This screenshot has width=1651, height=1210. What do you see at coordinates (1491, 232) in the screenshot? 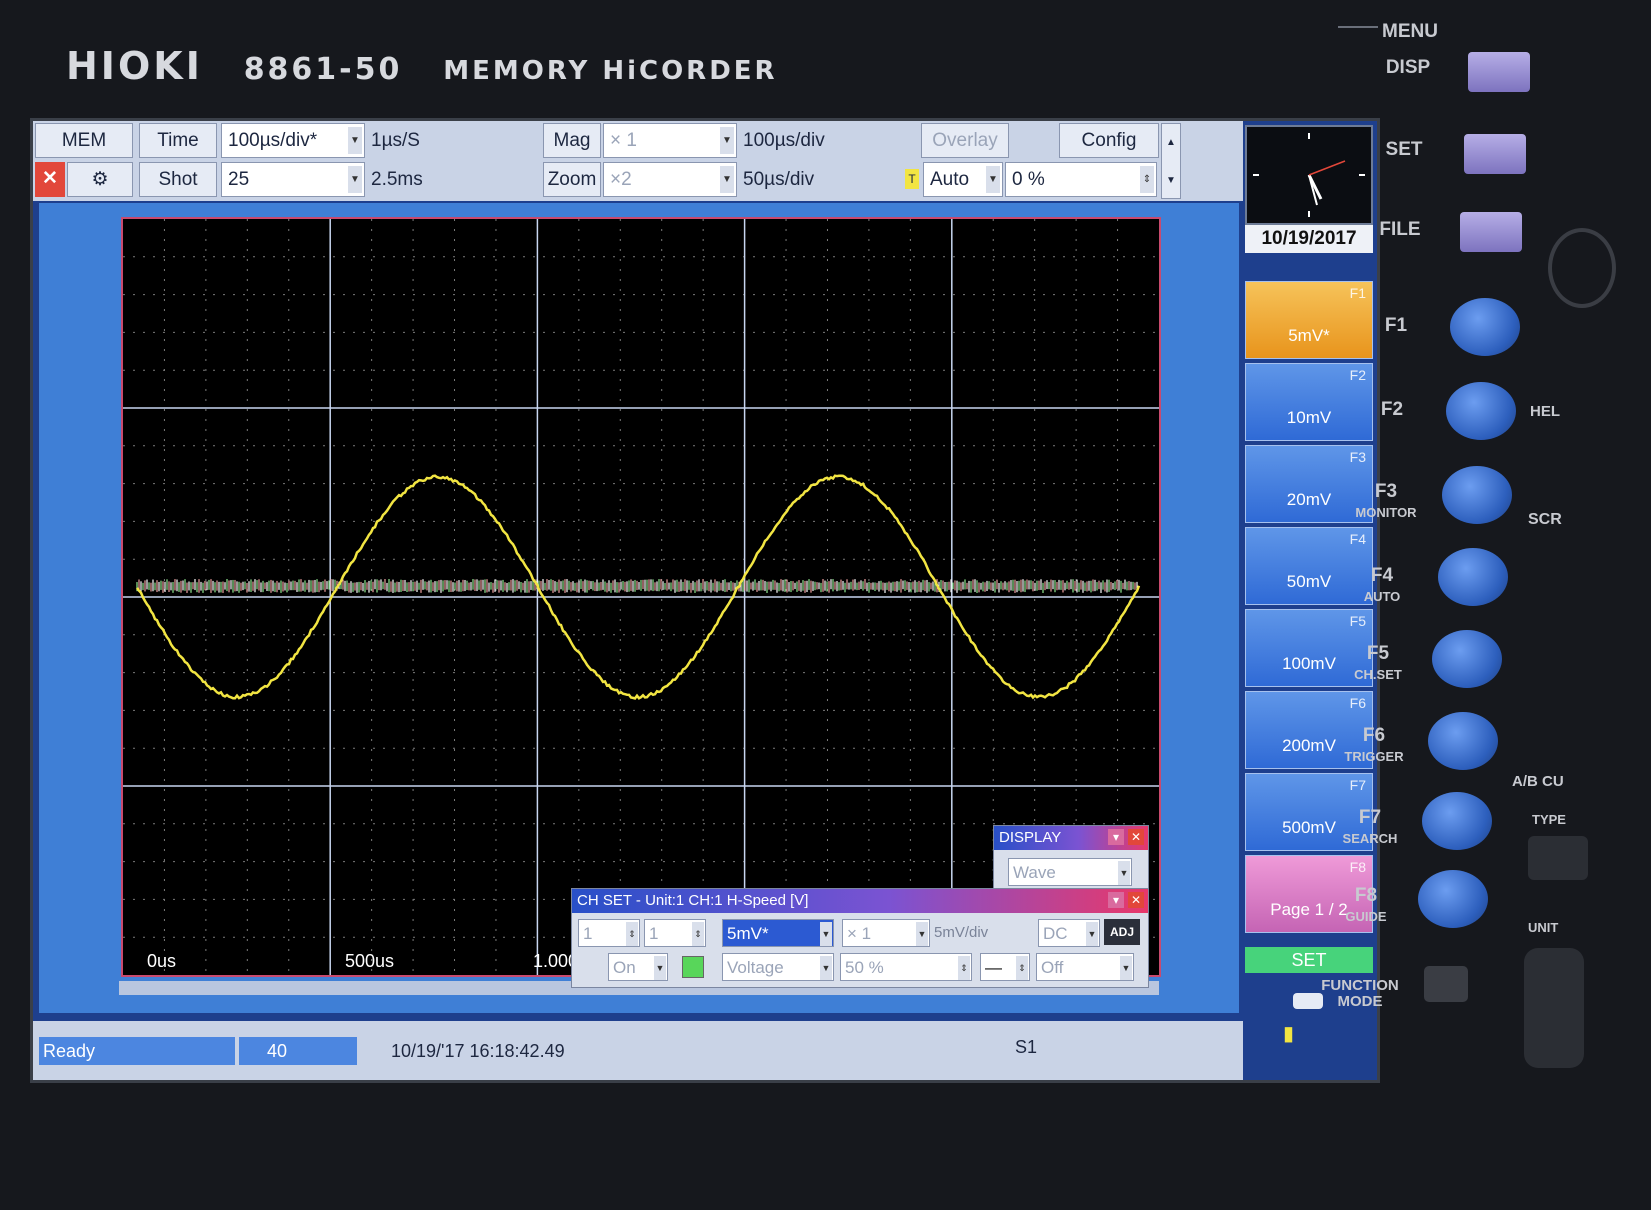
I see `file-button` at bounding box center [1491, 232].